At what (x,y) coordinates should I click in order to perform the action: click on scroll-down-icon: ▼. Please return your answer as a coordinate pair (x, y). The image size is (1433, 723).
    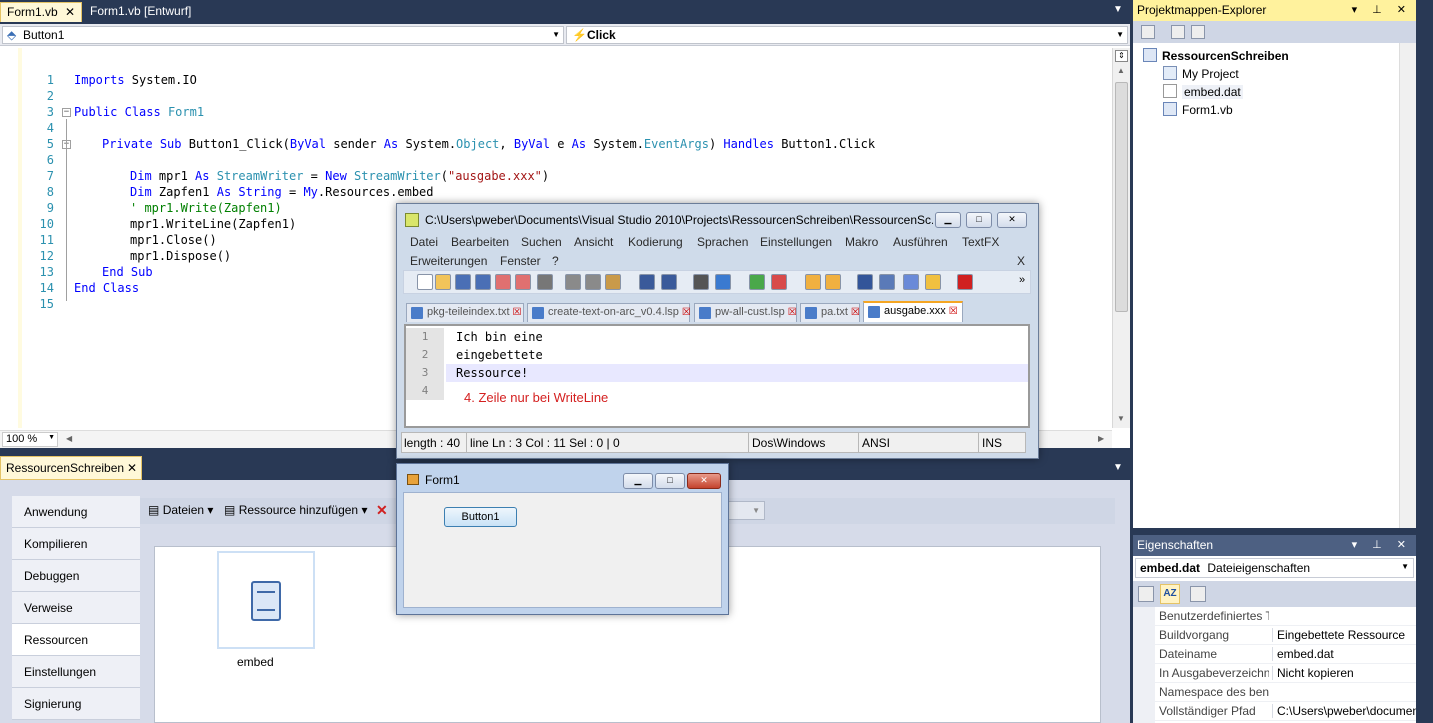
    Looking at the image, I should click on (1121, 418).